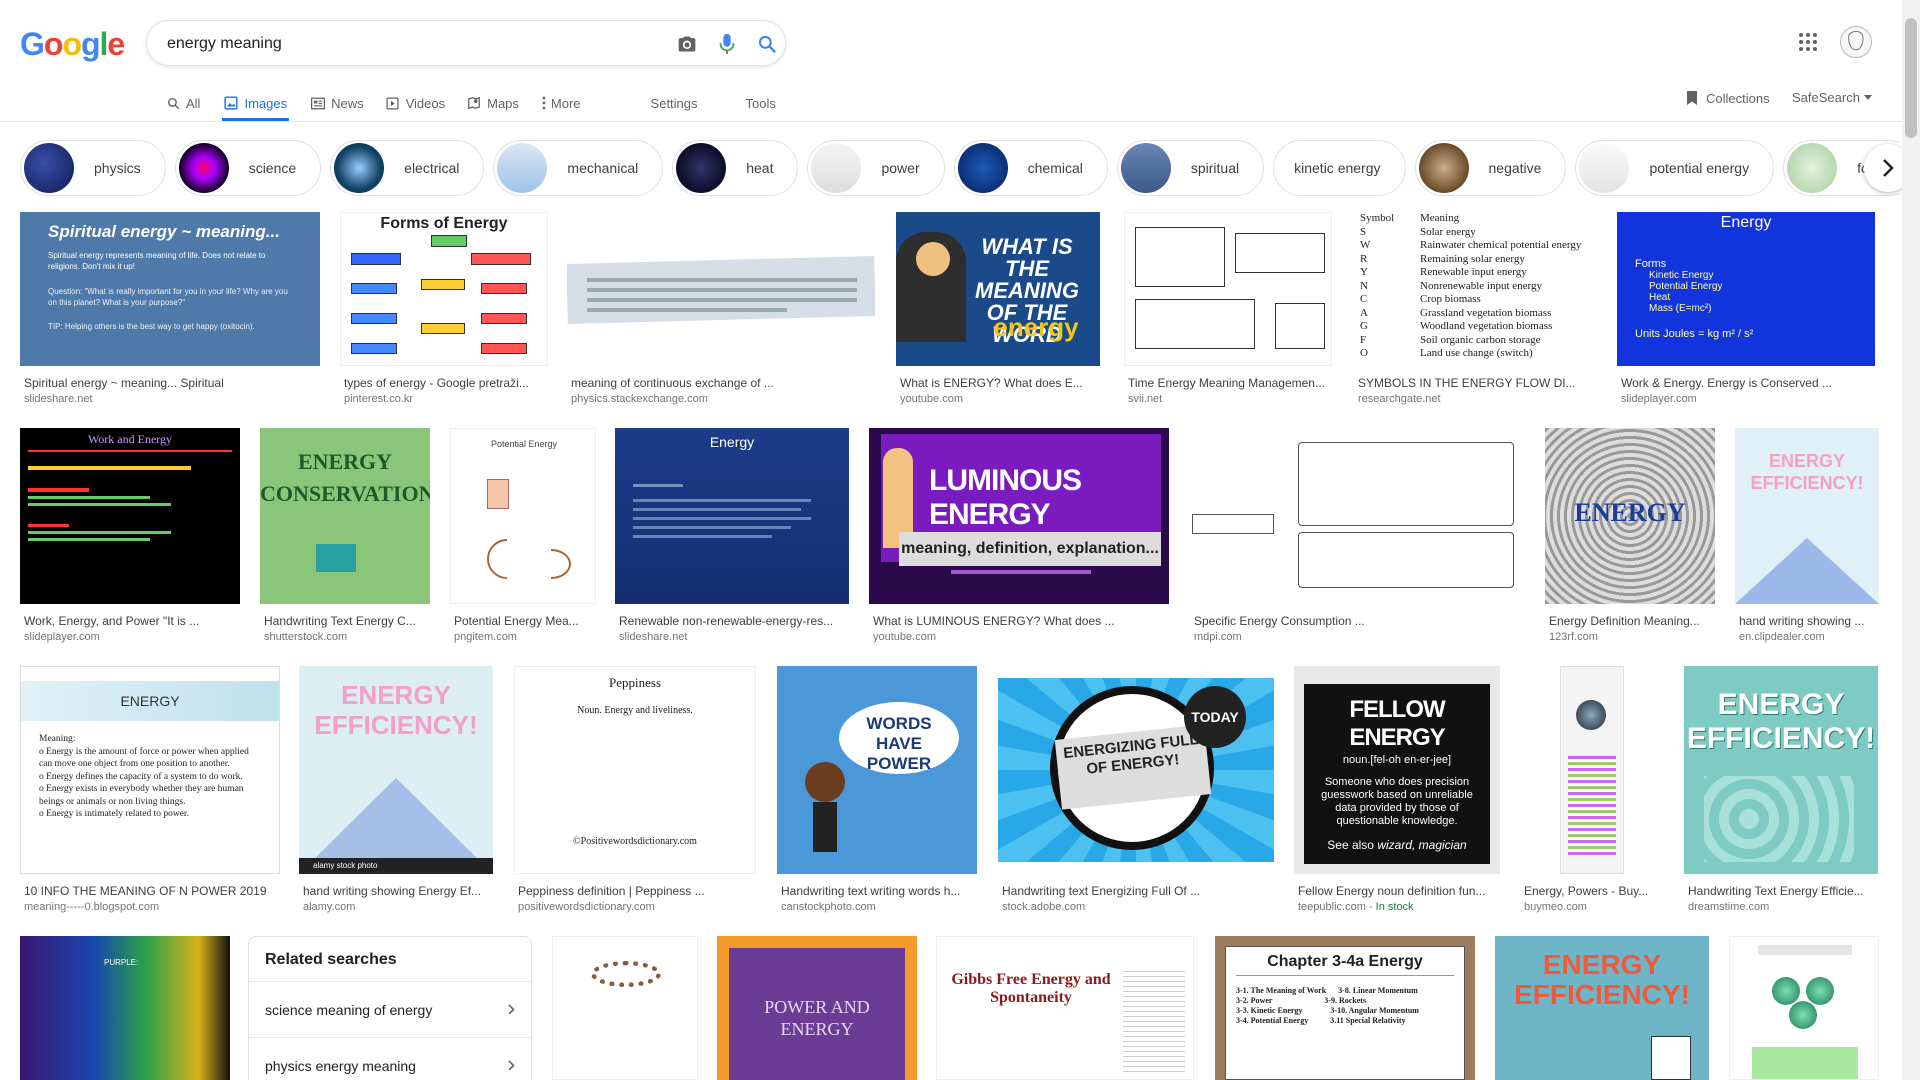  What do you see at coordinates (1911, 540) in the screenshot?
I see `page-scrollbar` at bounding box center [1911, 540].